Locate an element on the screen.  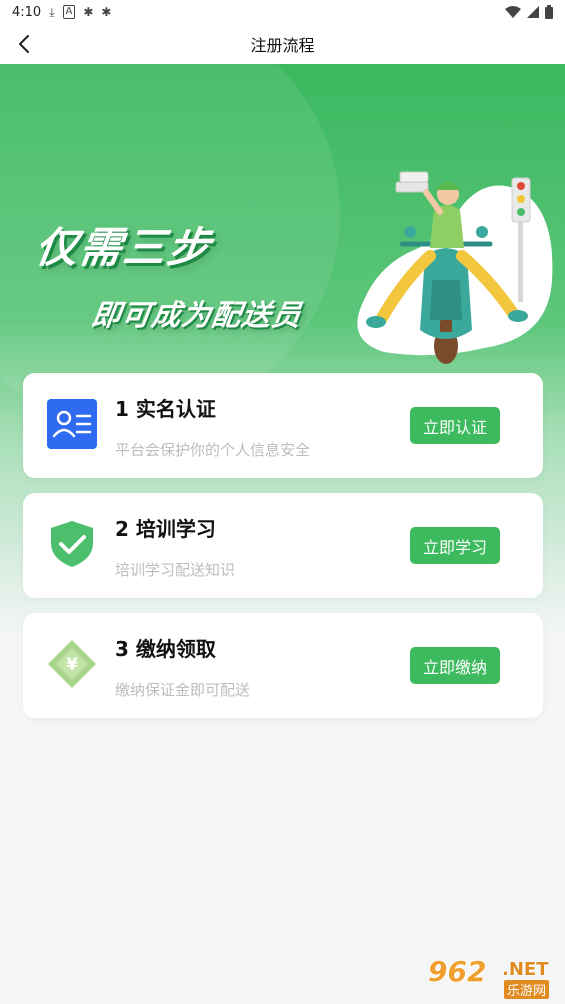
id-card-icon is located at coordinates (72, 424).